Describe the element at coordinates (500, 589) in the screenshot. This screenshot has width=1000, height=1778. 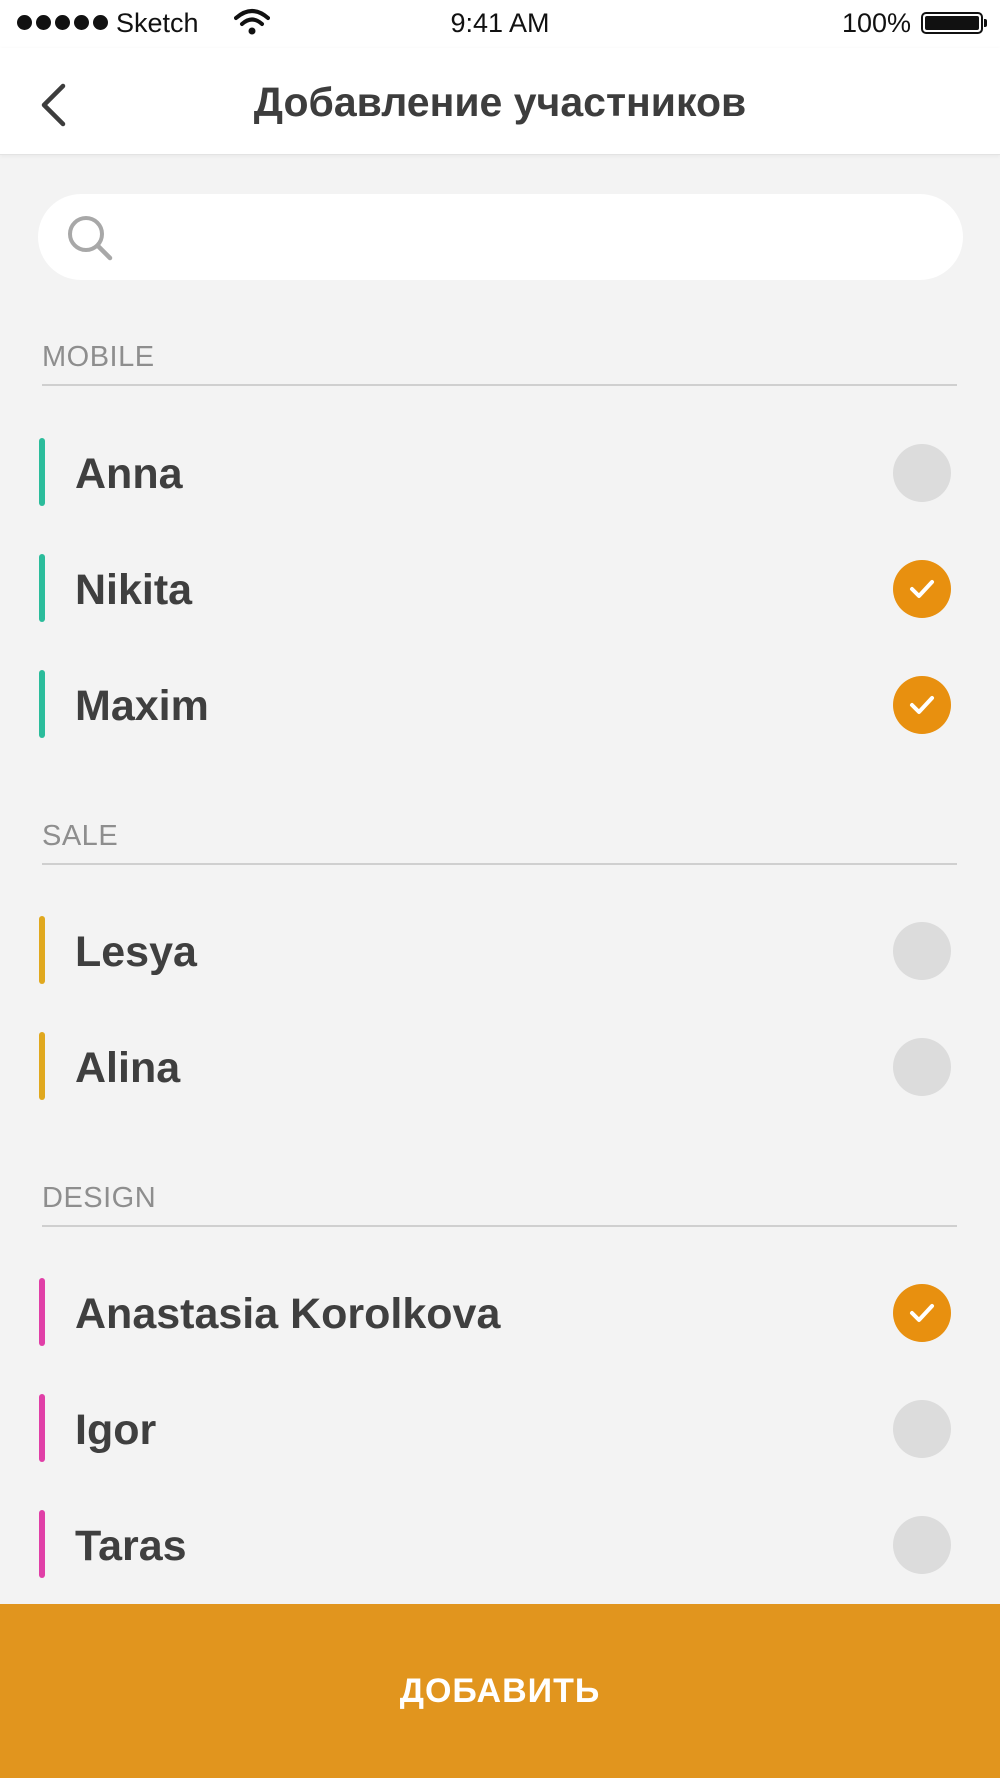
I see `member-row-nikita: Nikita` at that location.